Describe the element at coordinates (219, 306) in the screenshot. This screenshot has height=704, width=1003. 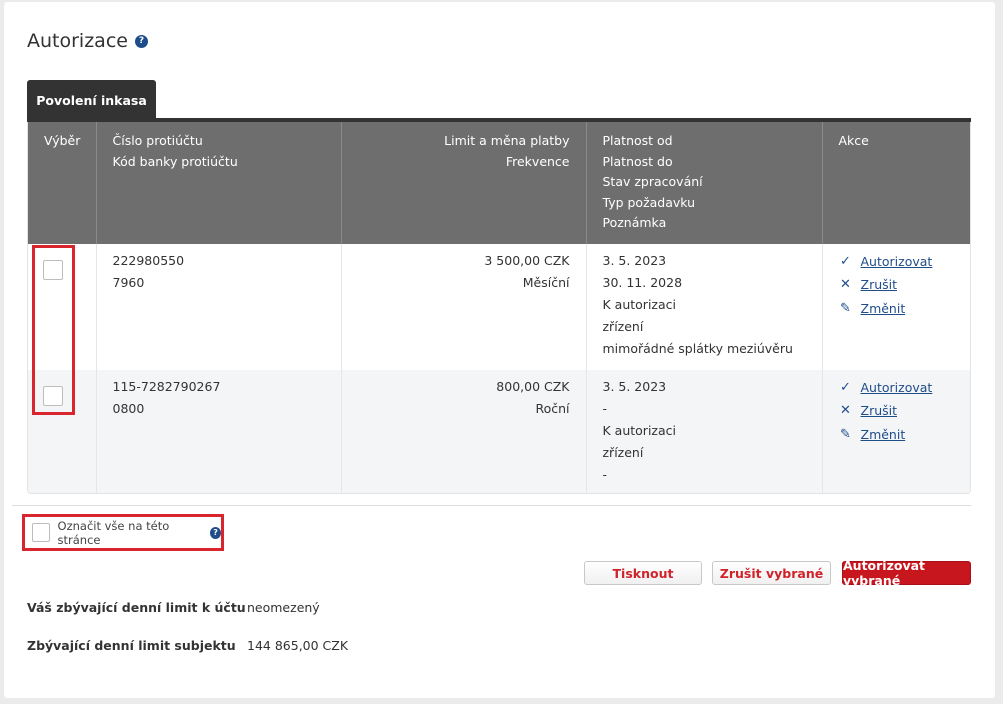
I see `account-cell: 222980550 7960` at that location.